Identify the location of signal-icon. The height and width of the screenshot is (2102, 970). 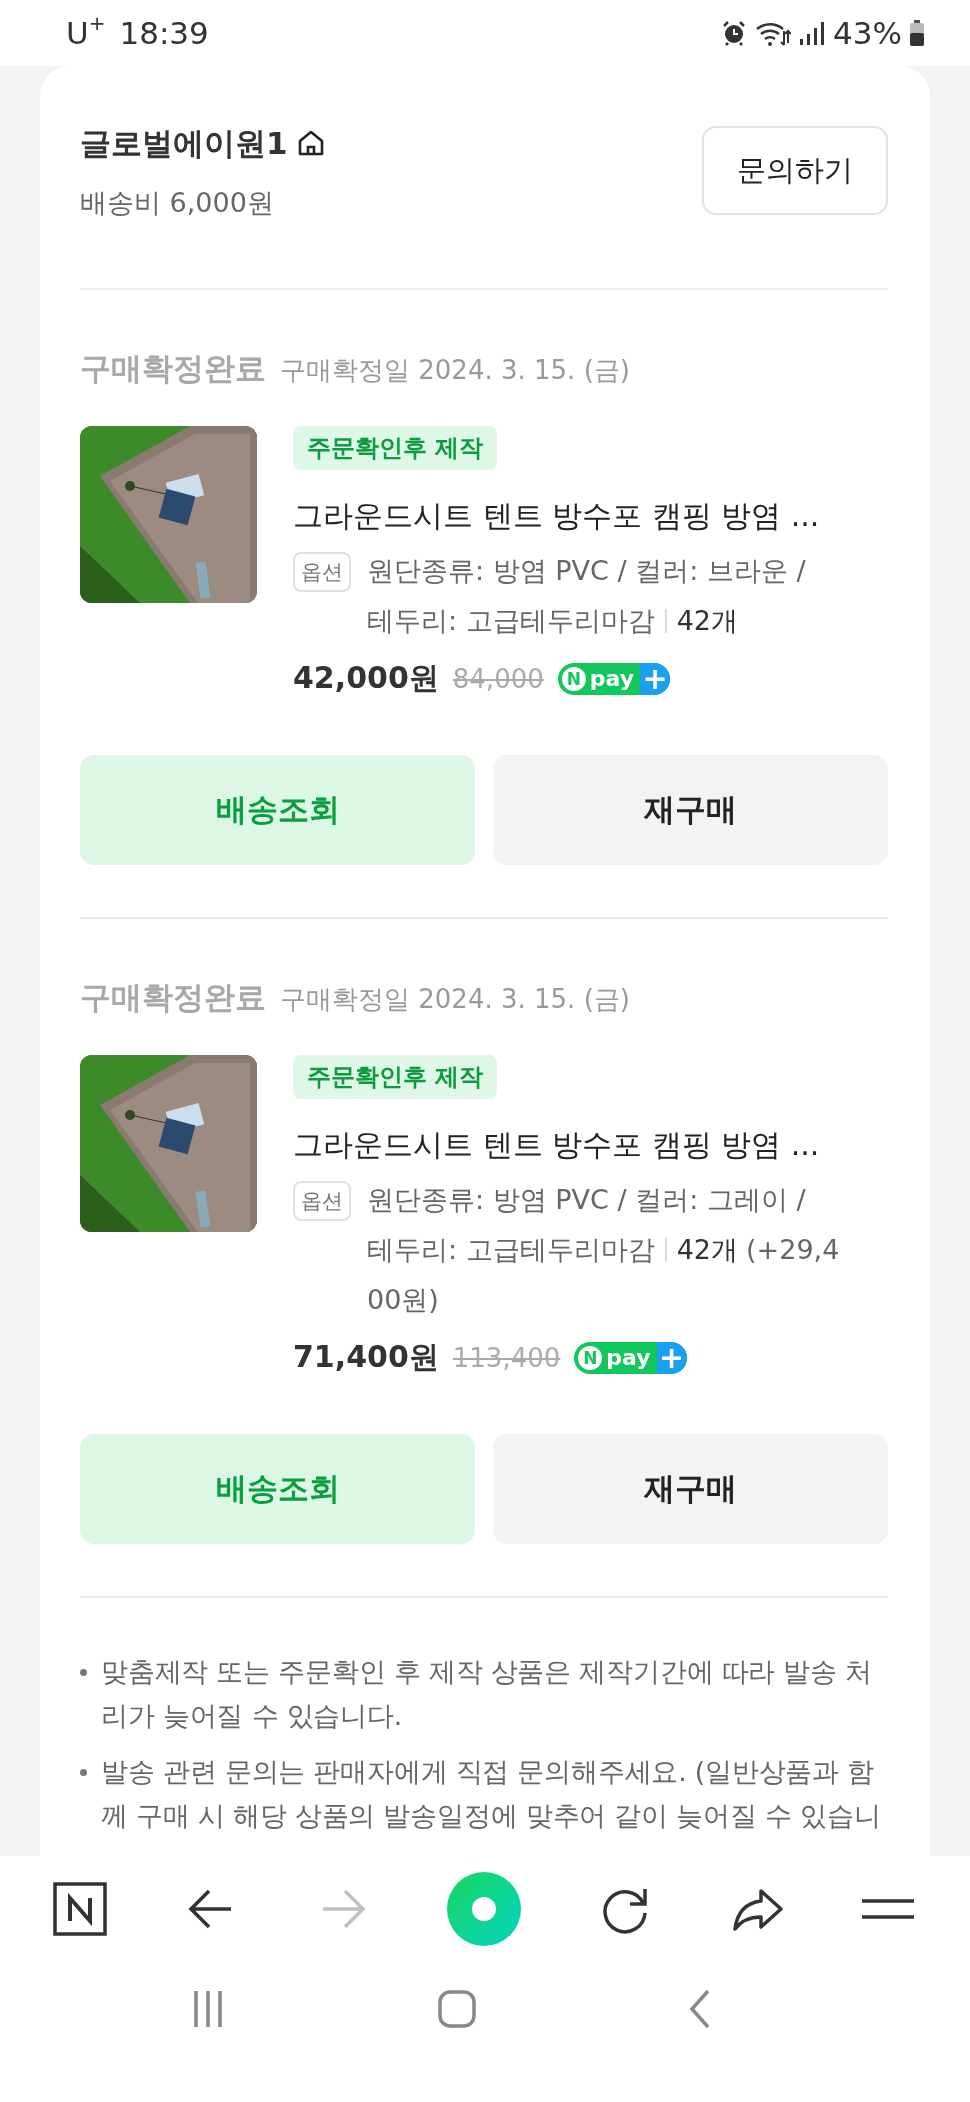
(812, 33).